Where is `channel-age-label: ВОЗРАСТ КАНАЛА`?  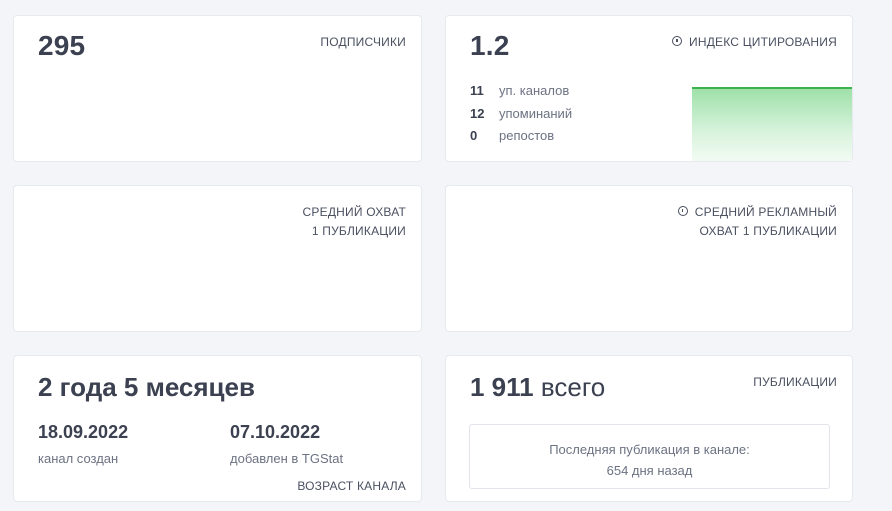
channel-age-label: ВОЗРАСТ КАНАЛА is located at coordinates (351, 486).